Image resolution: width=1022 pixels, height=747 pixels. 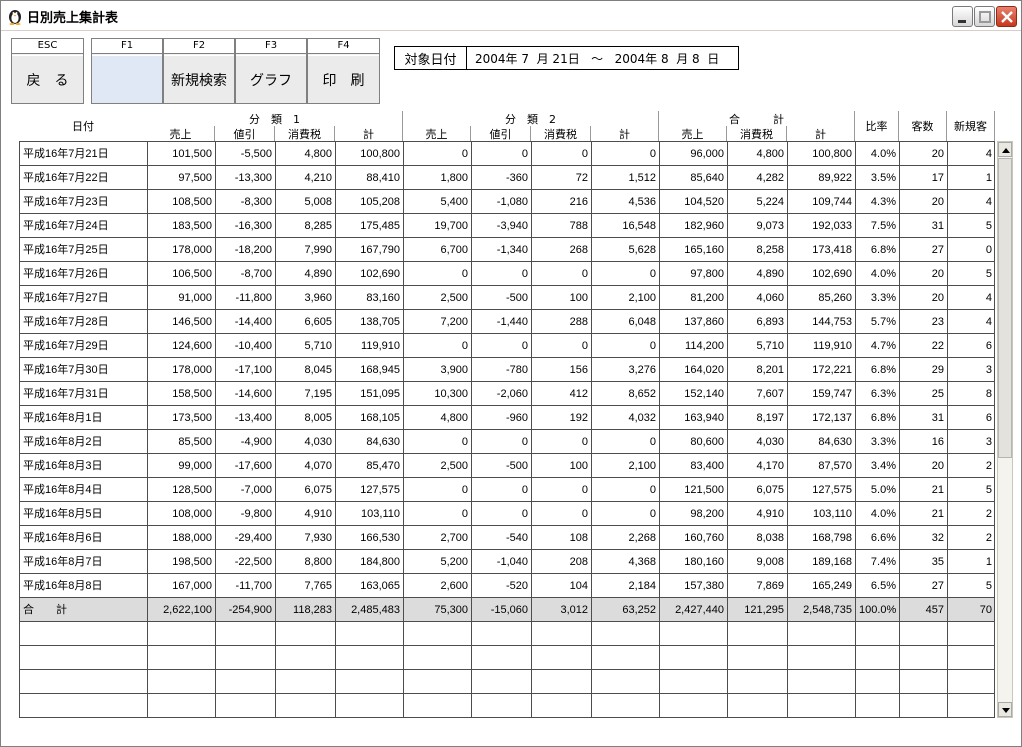 What do you see at coordinates (246, 610) in the screenshot?
I see `cell-g1-discount: -254,900` at bounding box center [246, 610].